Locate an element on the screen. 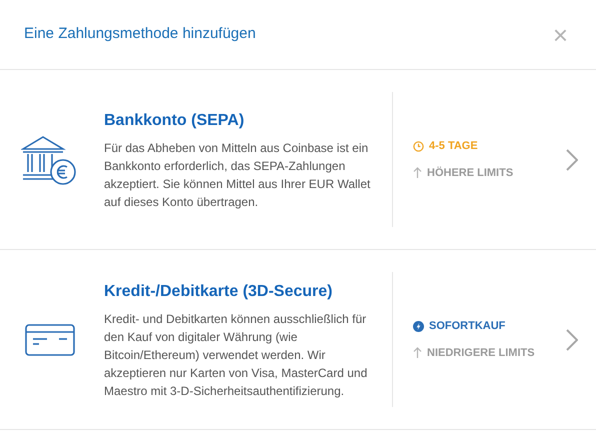  method-description: Kredit- und Debitkarten können ausschließlich für den Kauf von digitaler Währung (wie Bitcoin/Ethereum) verwendet werden. Wir akzeptieren nur Karten von Visa, MasterCard und Maestro mit 3-D-Sicherheitsauthentifizierung. is located at coordinates (236, 355).